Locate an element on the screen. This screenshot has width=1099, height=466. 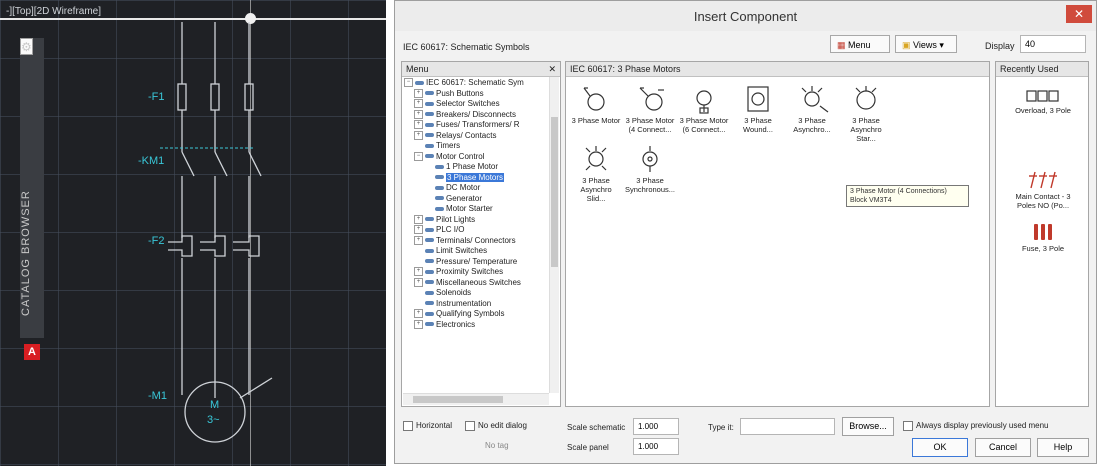
recent-item: Overload, 3 Pole is located at coordinates (1043, 101).